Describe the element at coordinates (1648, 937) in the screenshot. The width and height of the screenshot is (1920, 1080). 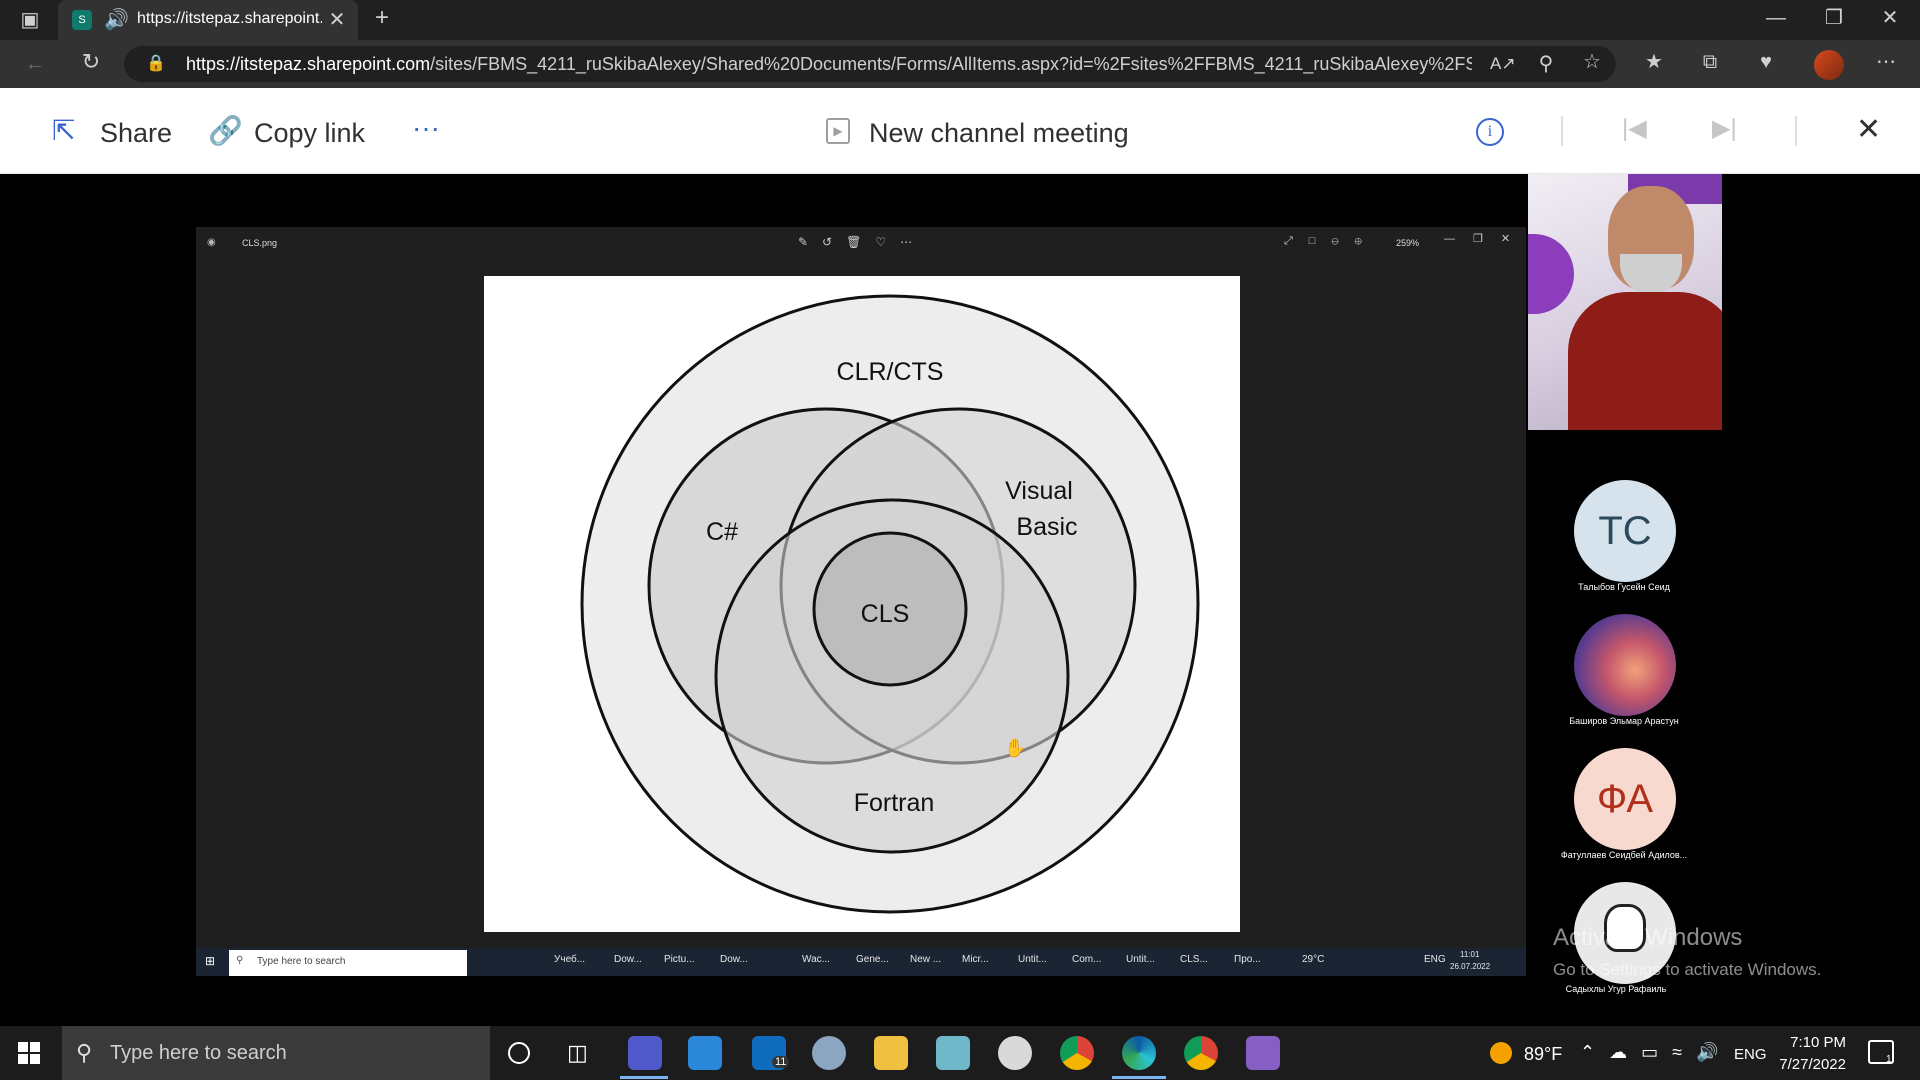
I see `watermark-title: Activate Windows` at that location.